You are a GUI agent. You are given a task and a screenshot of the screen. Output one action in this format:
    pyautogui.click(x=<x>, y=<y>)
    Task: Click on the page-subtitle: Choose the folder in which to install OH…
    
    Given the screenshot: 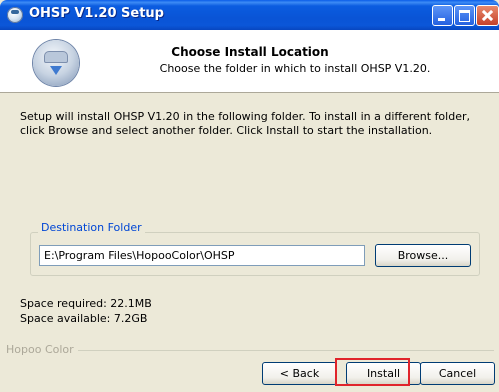 What is the action you would take?
    pyautogui.click(x=295, y=68)
    